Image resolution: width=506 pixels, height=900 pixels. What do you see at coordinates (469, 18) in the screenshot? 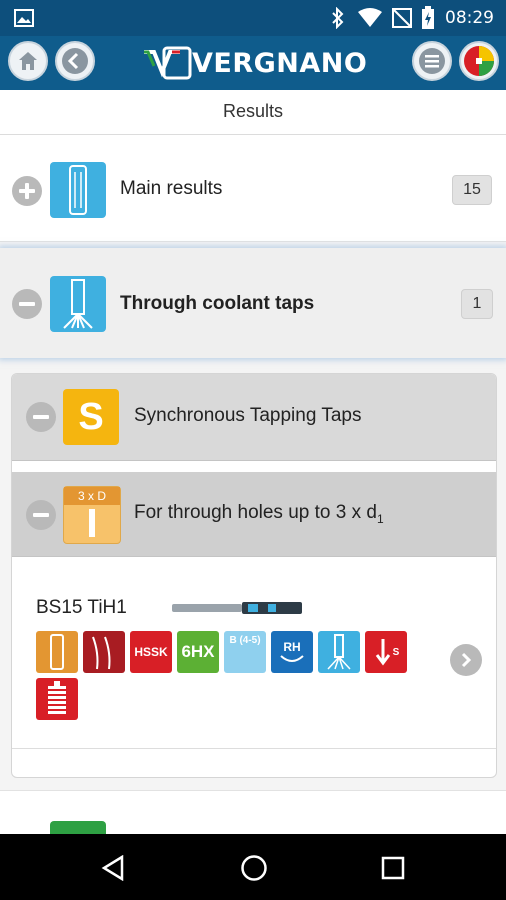
I see `clock: 08:29` at bounding box center [469, 18].